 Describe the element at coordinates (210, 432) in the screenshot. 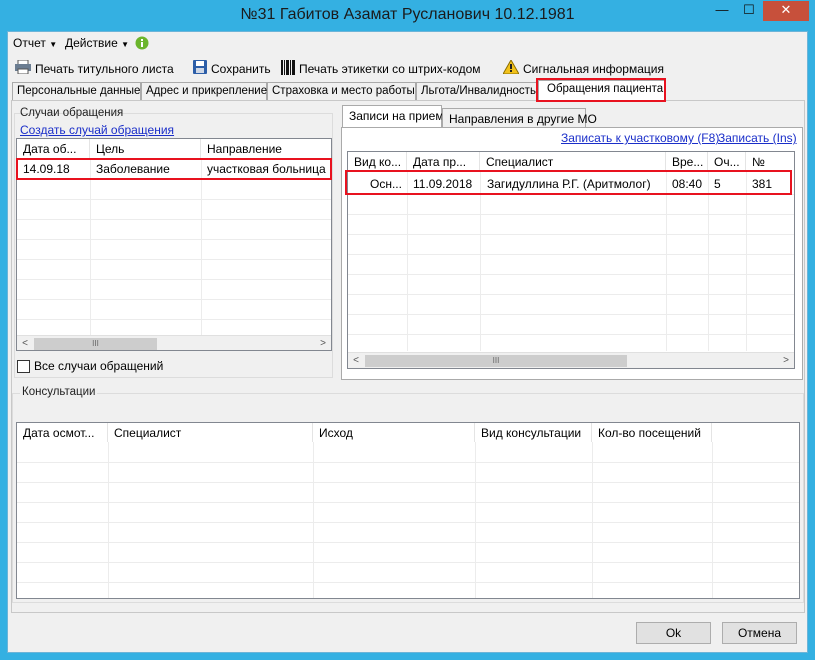

I see `consult-col-specialist: Специалист` at that location.